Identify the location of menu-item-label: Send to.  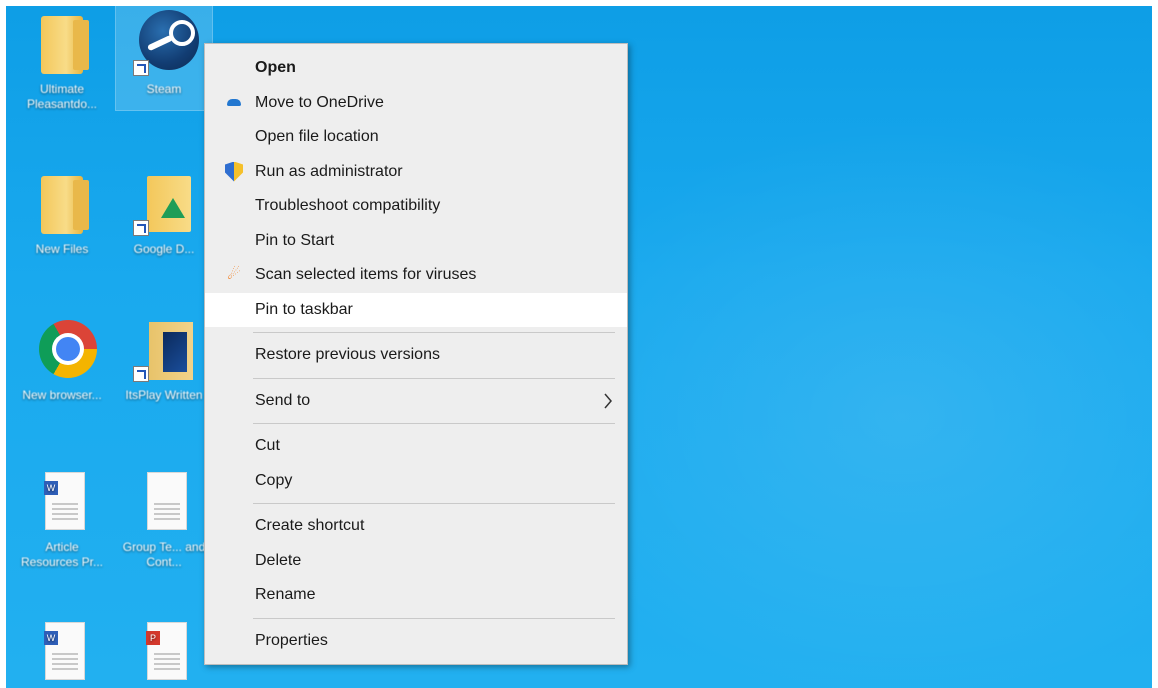
(283, 400).